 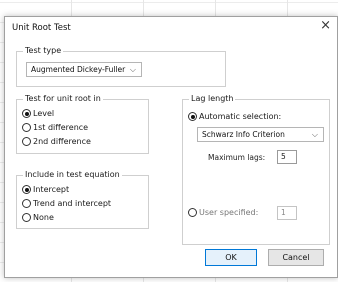 I want to click on radio-user-specified: User specified:, so click(x=223, y=213).